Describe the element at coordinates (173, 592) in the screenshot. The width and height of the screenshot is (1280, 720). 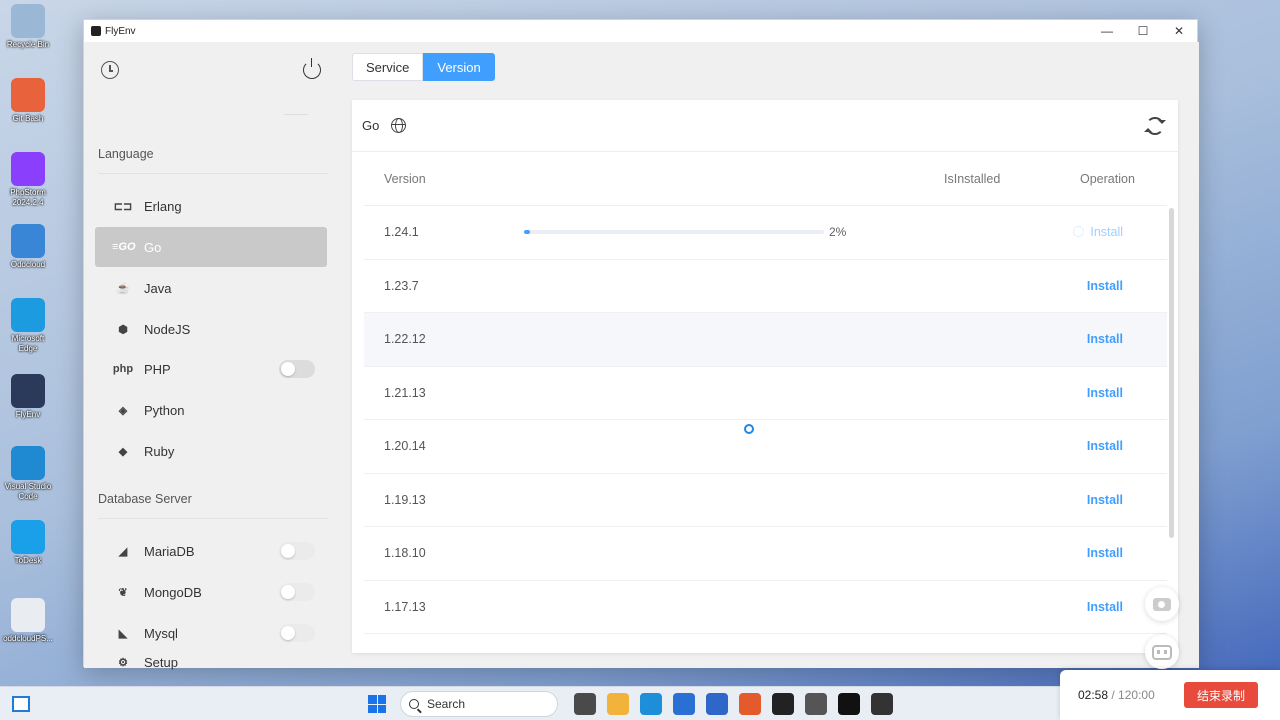
I see `sidebar-item-label: MongoDB` at that location.